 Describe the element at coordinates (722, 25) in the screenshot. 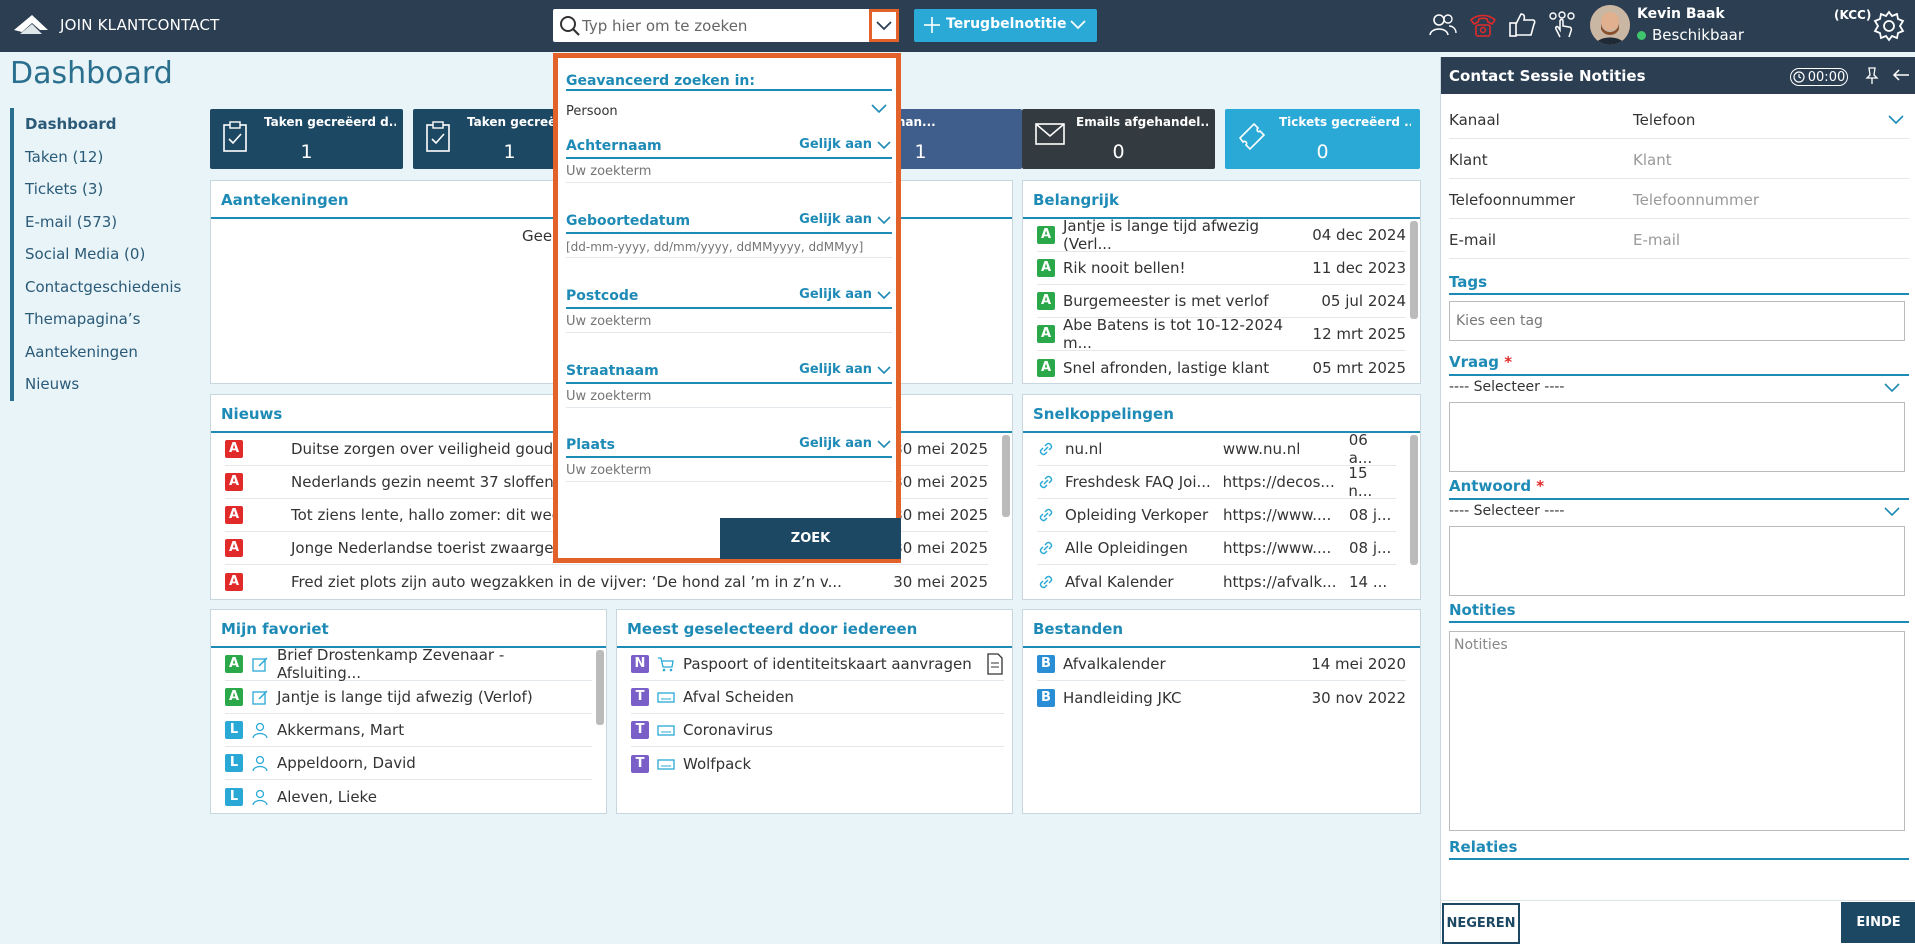

I see `search-input` at that location.